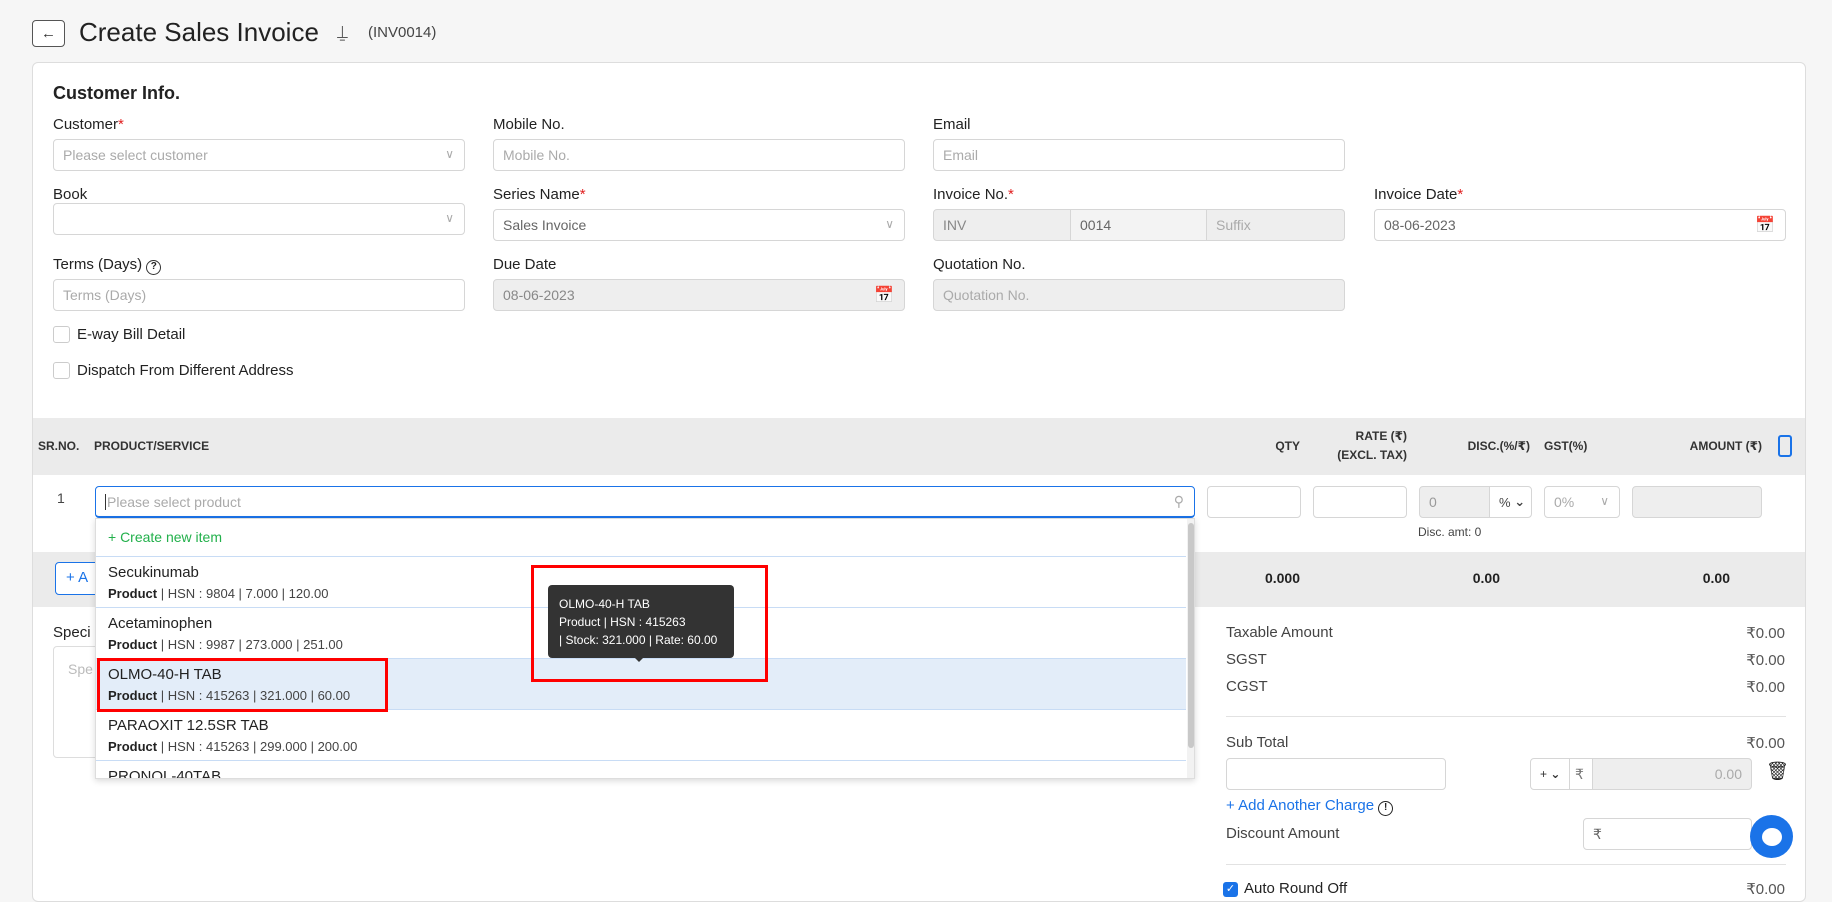  I want to click on discount-input: ₹, so click(1667, 834).